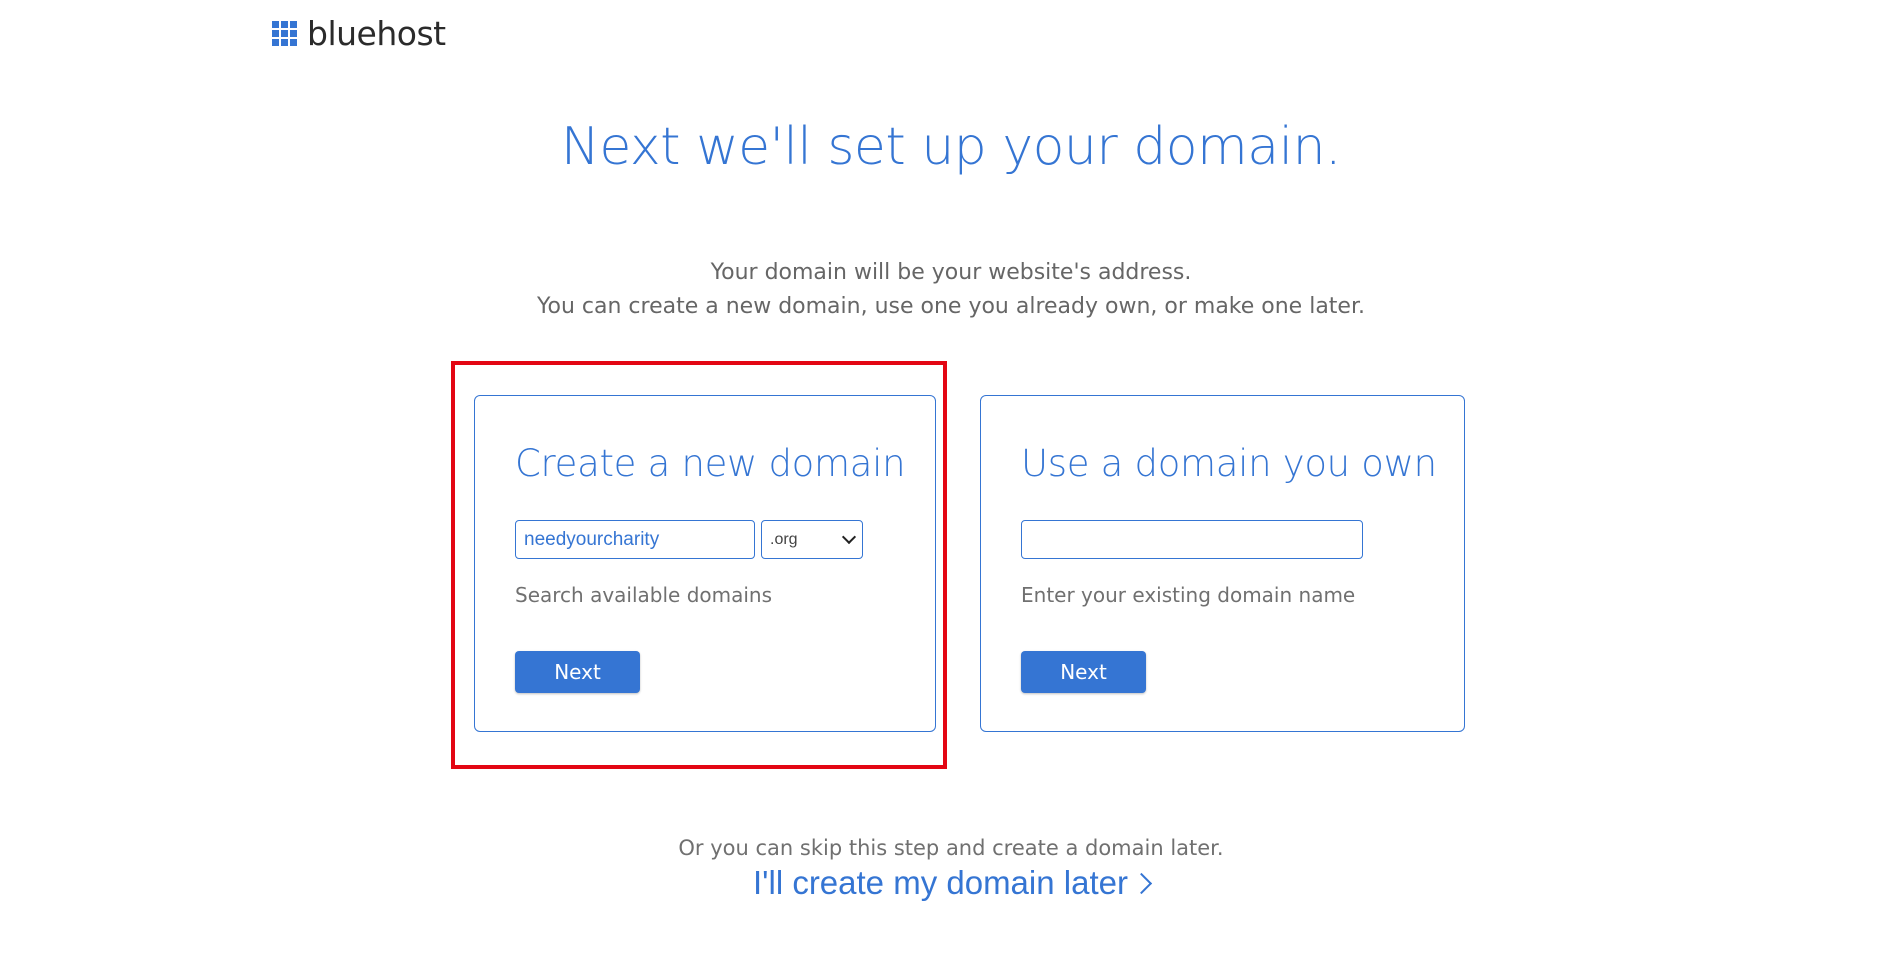  Describe the element at coordinates (784, 539) in the screenshot. I see `tld-selected-value: .org` at that location.